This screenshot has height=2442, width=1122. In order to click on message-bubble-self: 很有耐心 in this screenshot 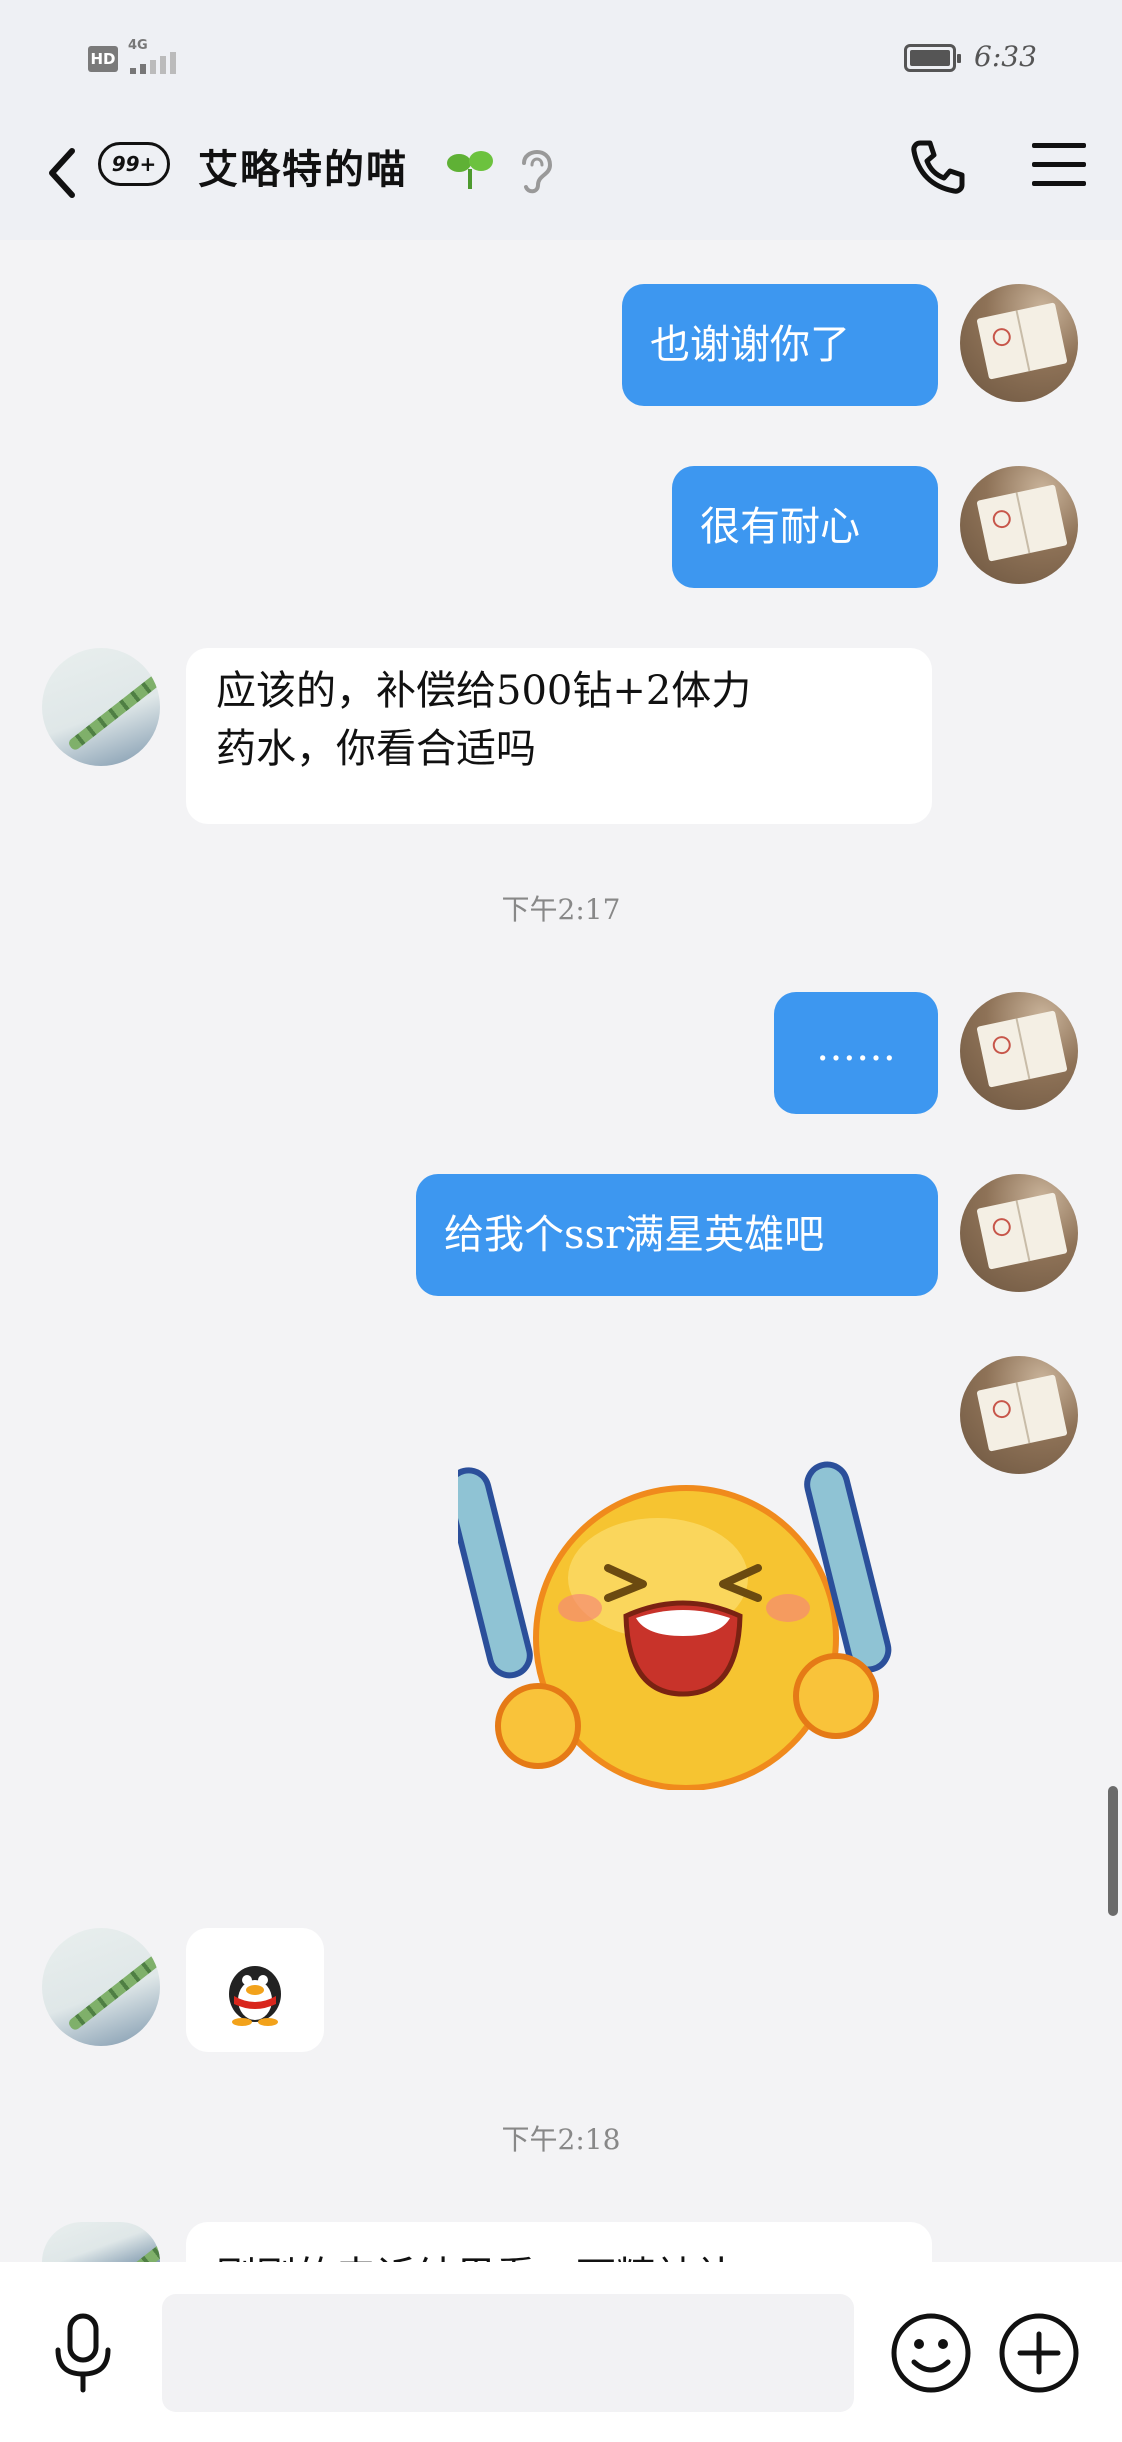, I will do `click(805, 527)`.